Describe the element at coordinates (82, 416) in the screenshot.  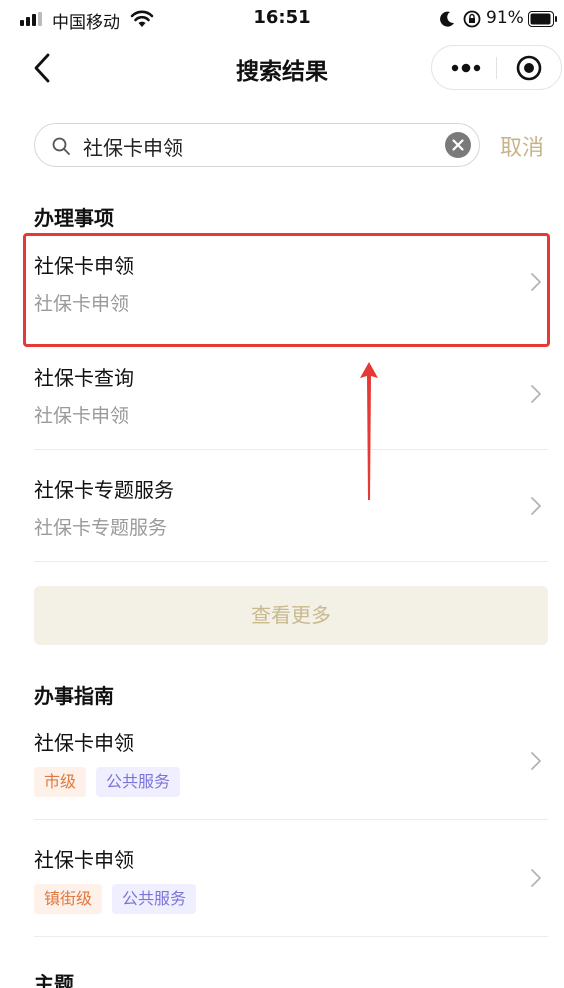
I see `item-subtitle: 社保卡申领` at that location.